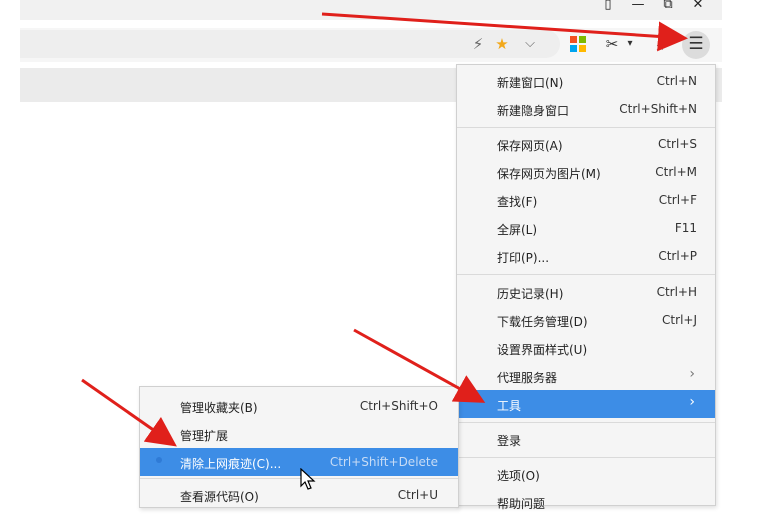 This screenshot has height=516, width=762. I want to click on annotation-arrow-tools, so click(419, 365).